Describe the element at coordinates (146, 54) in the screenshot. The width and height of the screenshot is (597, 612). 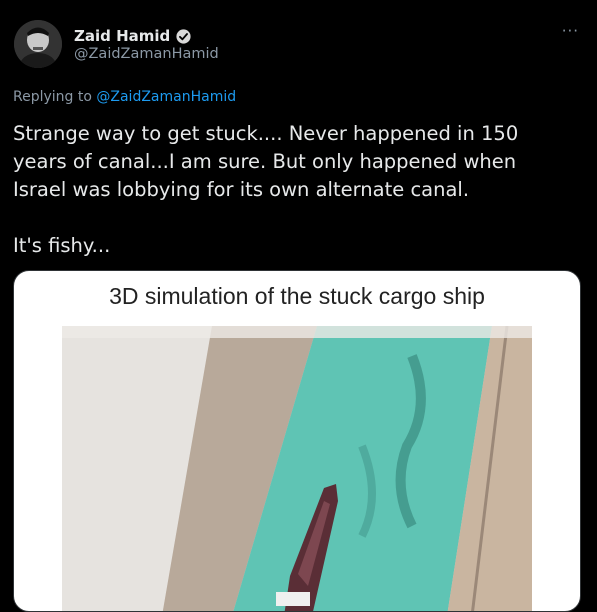
I see `author-handle: @ZaidZamanHamid` at that location.